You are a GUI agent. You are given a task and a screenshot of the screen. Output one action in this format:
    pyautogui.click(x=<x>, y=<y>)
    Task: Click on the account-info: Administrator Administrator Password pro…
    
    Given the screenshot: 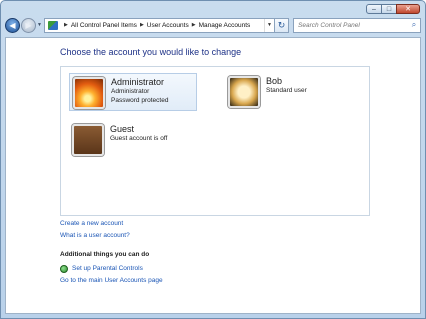 What is the action you would take?
    pyautogui.click(x=139, y=91)
    